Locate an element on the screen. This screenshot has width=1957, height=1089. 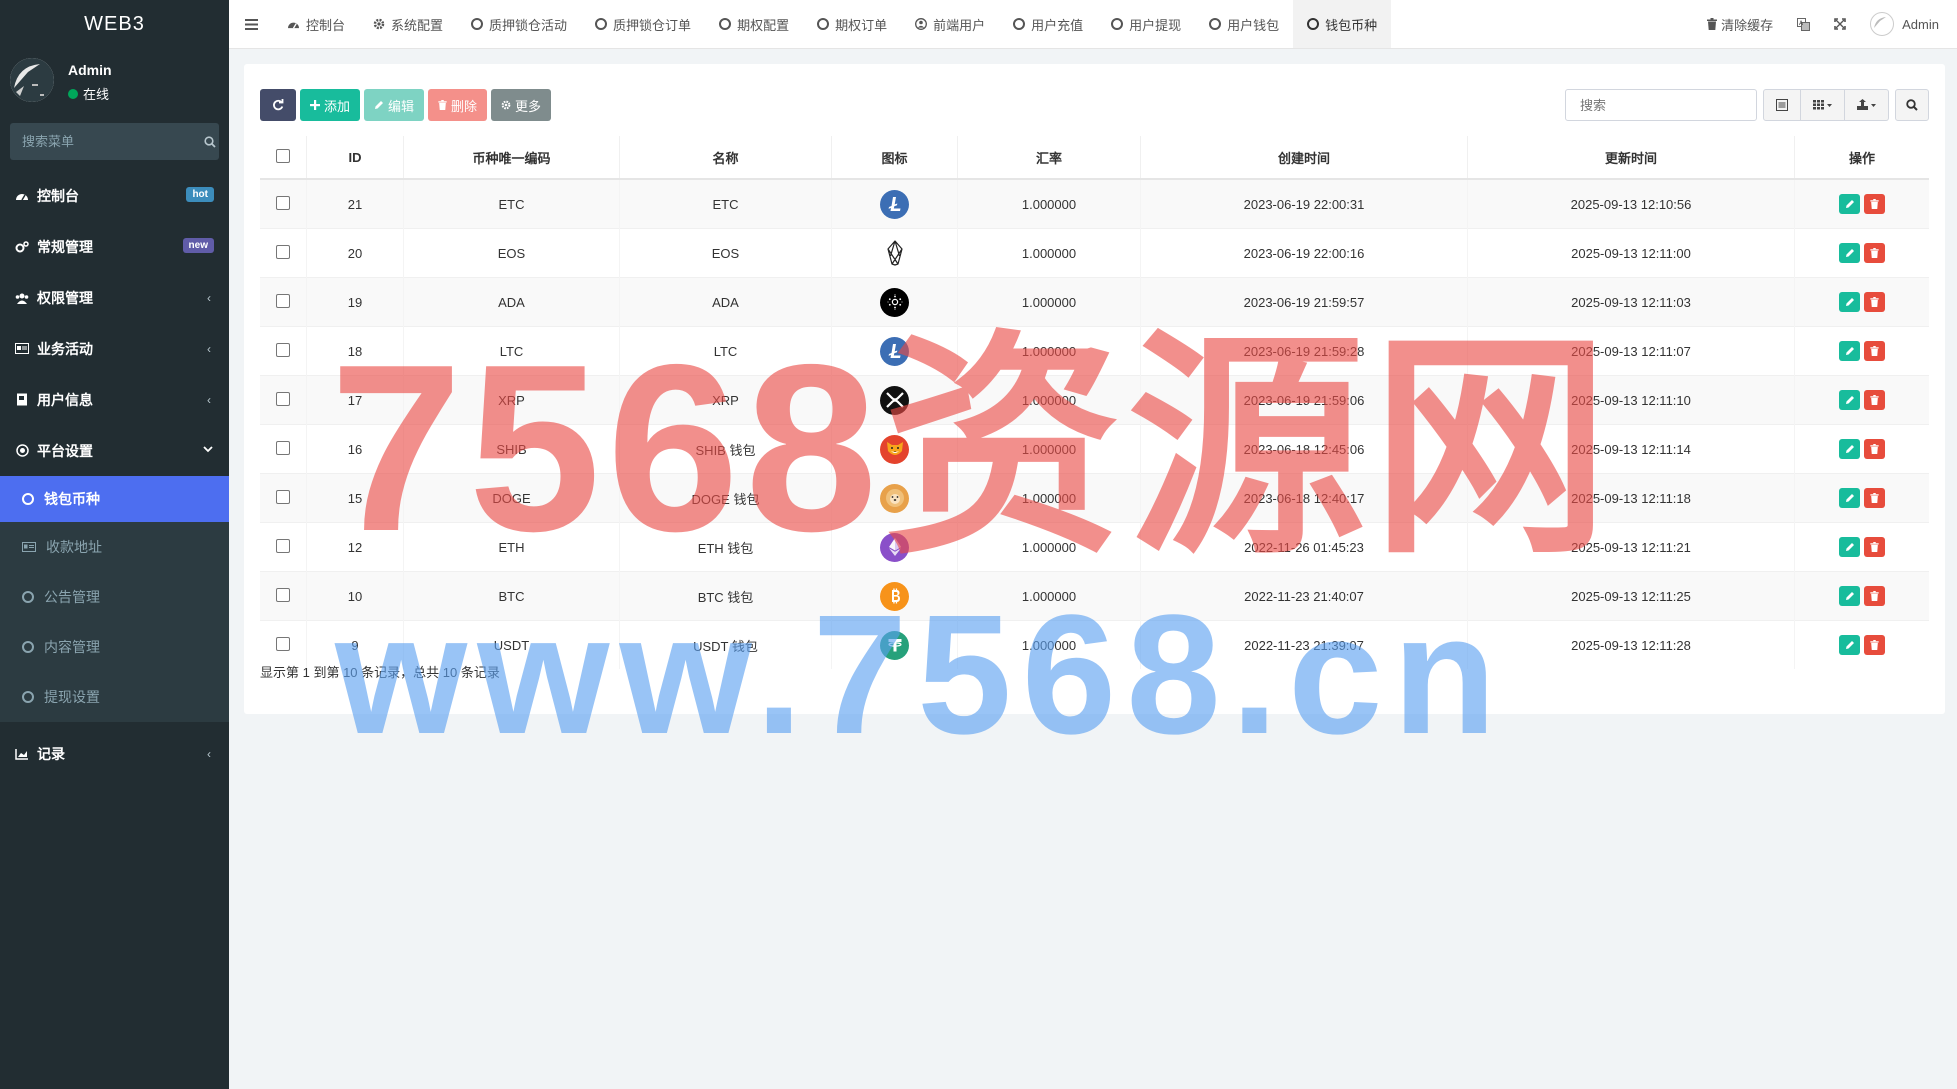
col-header: 币种唯一编码 is located at coordinates (511, 158).